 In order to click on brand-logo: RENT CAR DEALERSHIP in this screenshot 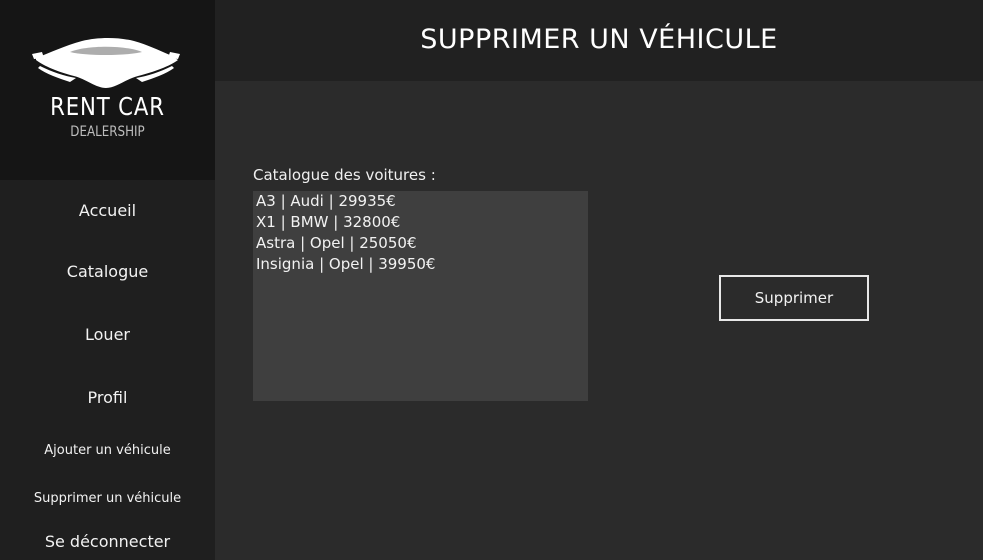, I will do `click(107, 90)`.